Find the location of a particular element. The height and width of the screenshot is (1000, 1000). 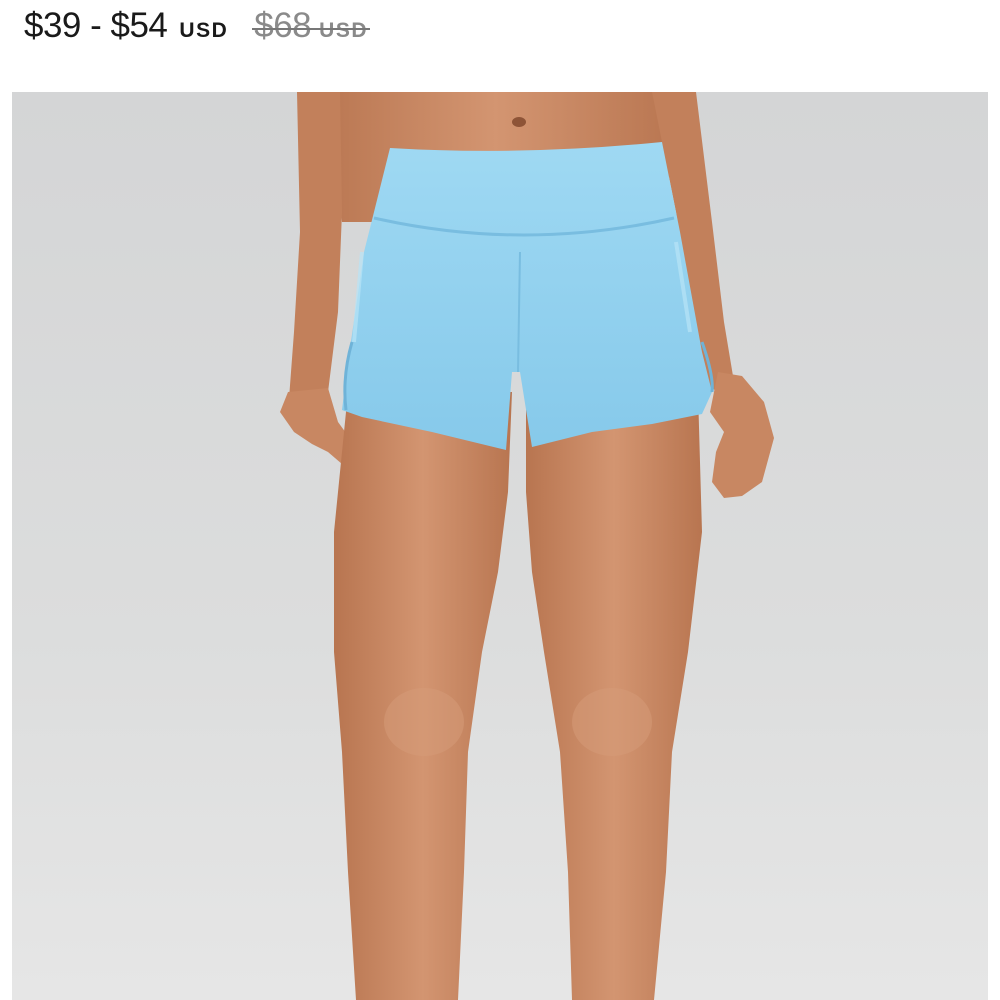

price-row: $39 - $54 USD $68 USD is located at coordinates (197, 31).